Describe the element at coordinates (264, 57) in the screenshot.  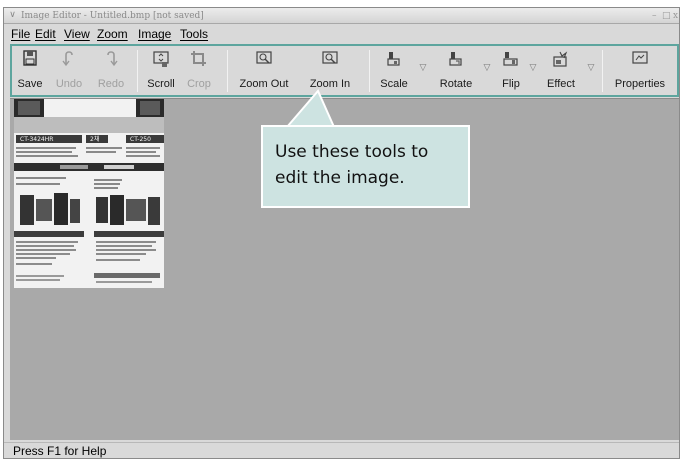
I see `zoom-out-icon` at that location.